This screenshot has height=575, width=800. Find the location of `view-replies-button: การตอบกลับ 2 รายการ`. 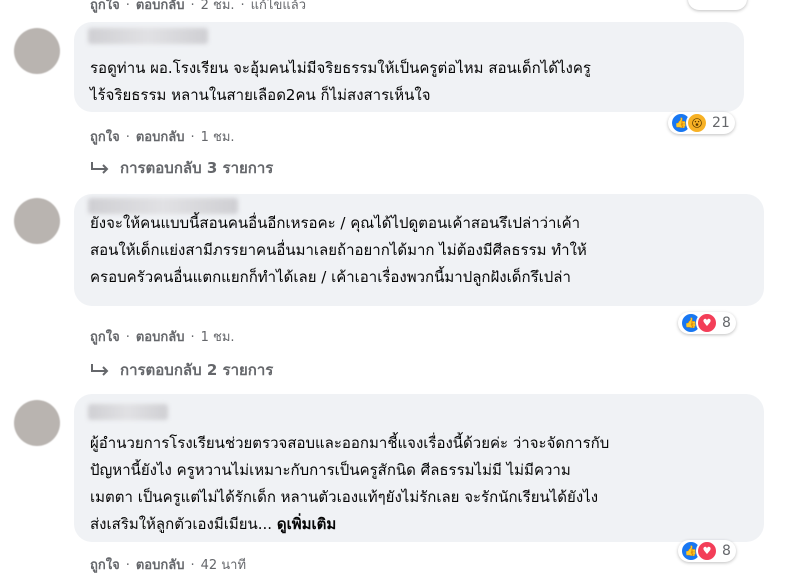

view-replies-button: การตอบกลับ 2 รายการ is located at coordinates (181, 370).